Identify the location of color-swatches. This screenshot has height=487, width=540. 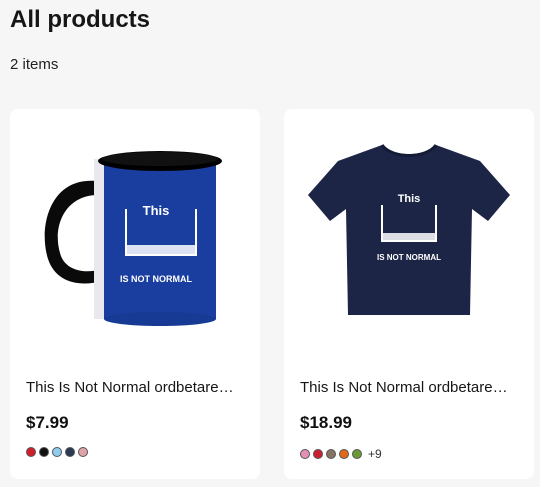
(60, 452).